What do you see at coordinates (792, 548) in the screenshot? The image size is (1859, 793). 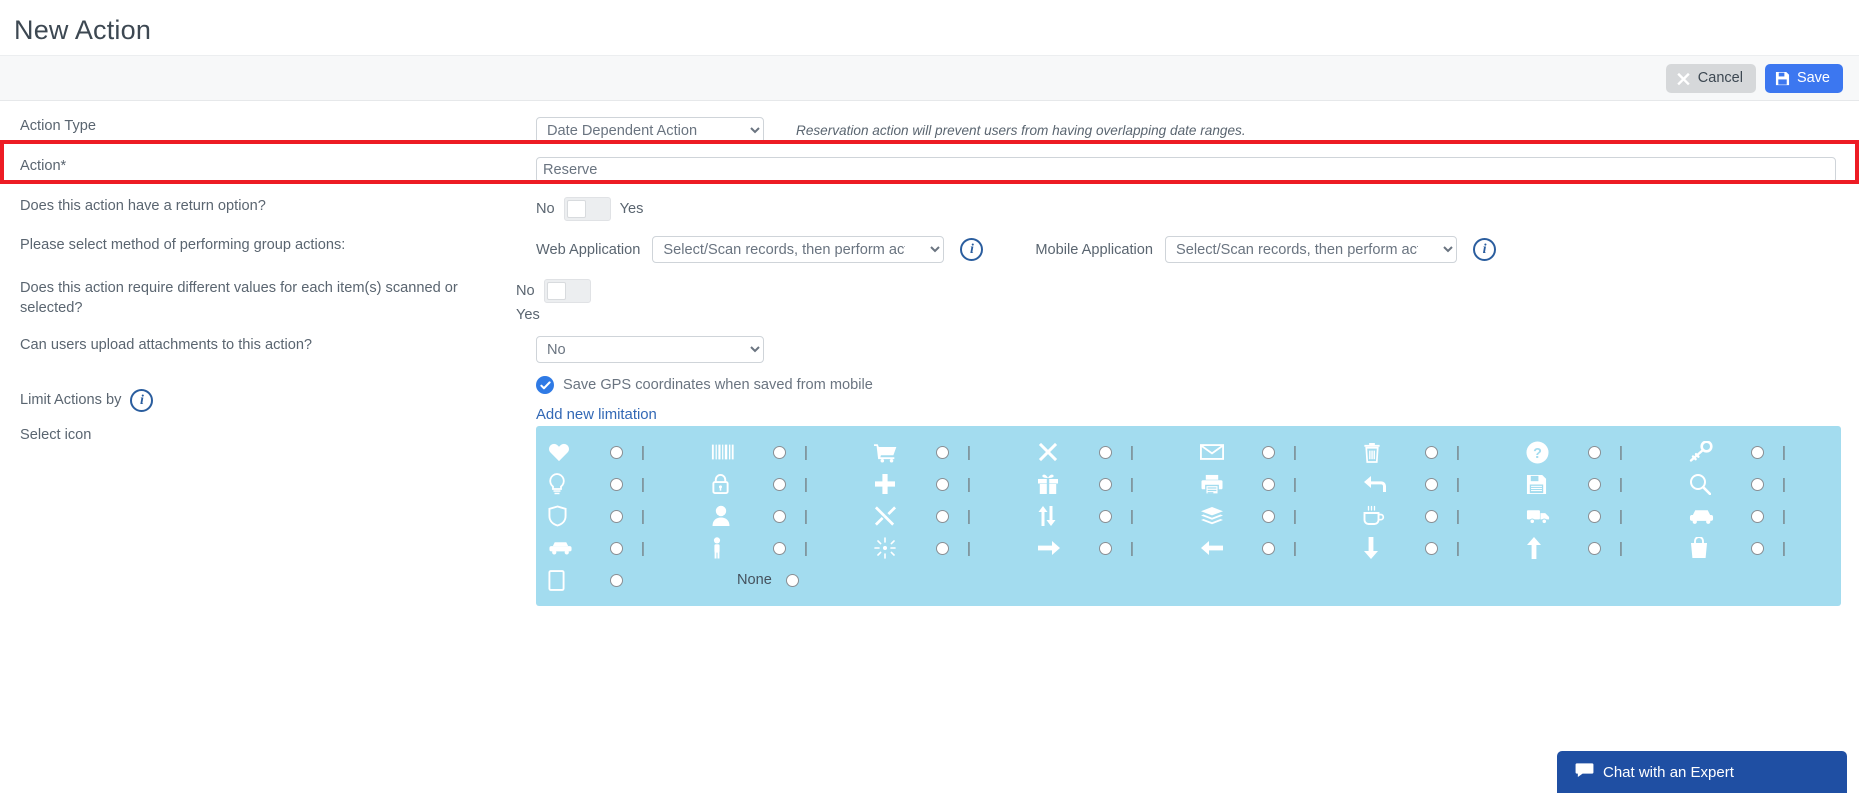 I see `icon-option-person-standing: |` at bounding box center [792, 548].